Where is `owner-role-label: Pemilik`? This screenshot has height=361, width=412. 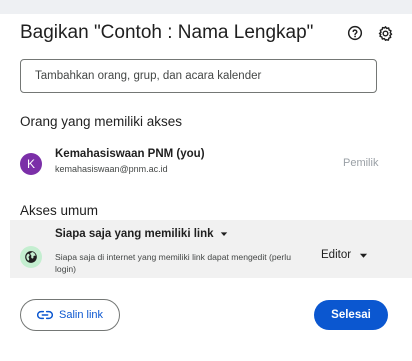 owner-role-label: Pemilik is located at coordinates (361, 163).